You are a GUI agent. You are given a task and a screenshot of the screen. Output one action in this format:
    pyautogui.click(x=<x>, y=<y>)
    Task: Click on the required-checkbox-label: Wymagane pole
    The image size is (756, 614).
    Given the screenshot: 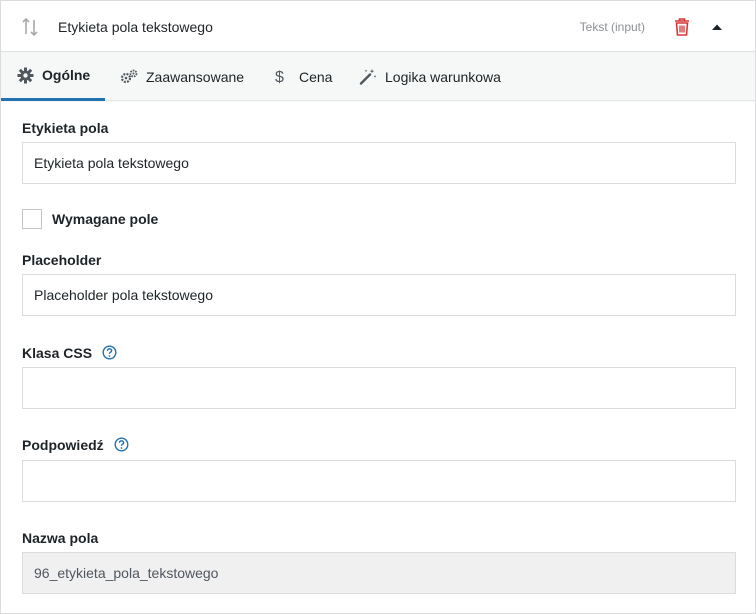 What is the action you would take?
    pyautogui.click(x=105, y=219)
    